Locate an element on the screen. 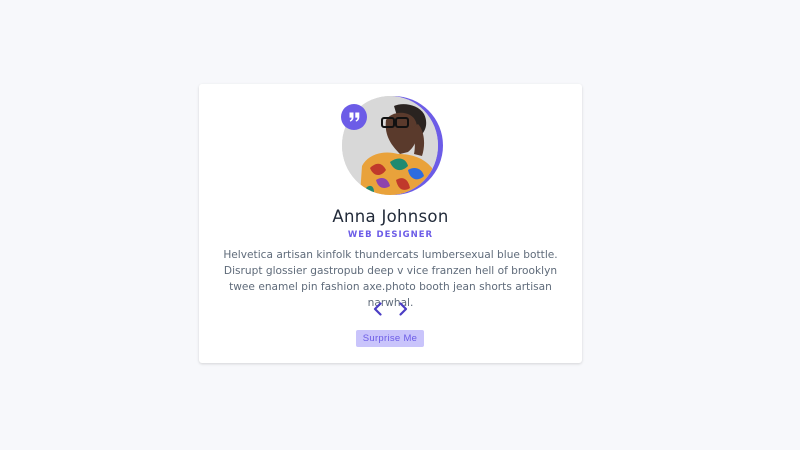 The image size is (800, 450). job-title: Web Designer is located at coordinates (390, 235).